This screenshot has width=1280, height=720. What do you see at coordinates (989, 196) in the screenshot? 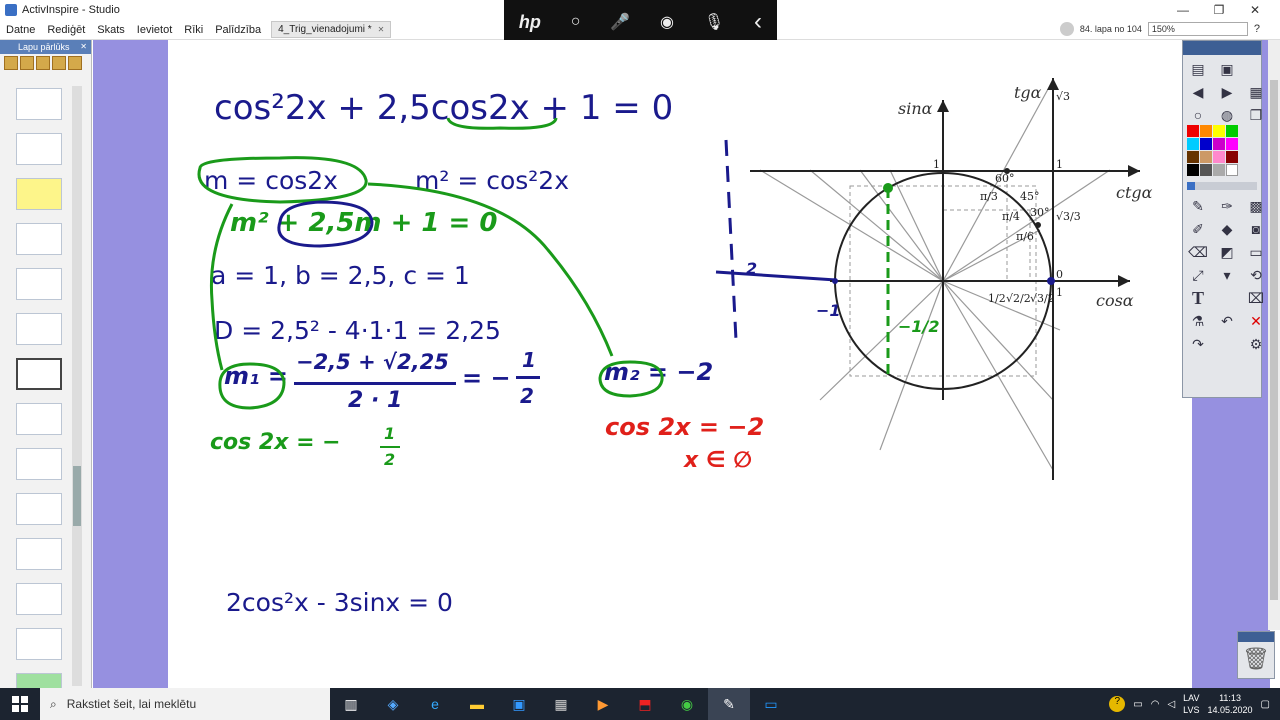
I see `pi3-label: π/3` at bounding box center [989, 196].